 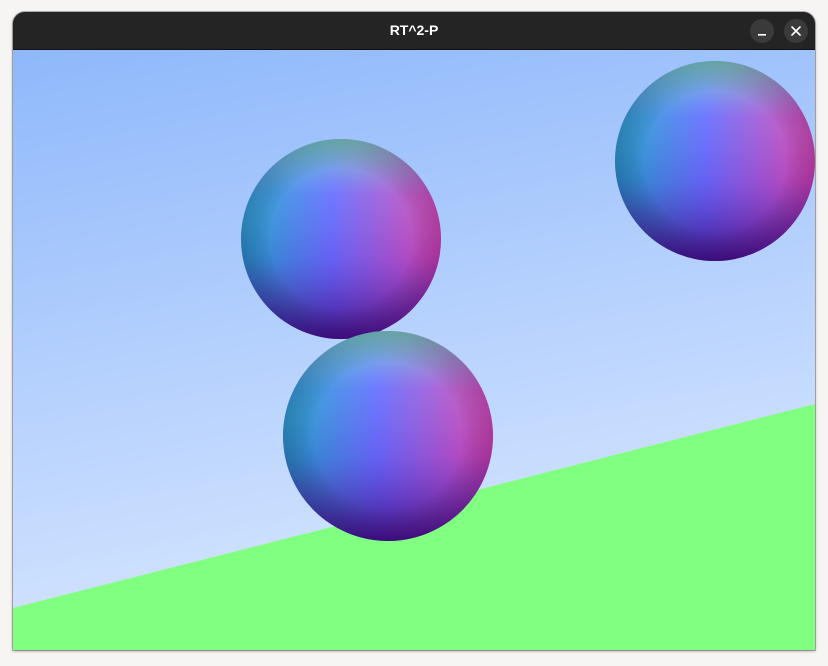 I want to click on close-icon, so click(x=796, y=31).